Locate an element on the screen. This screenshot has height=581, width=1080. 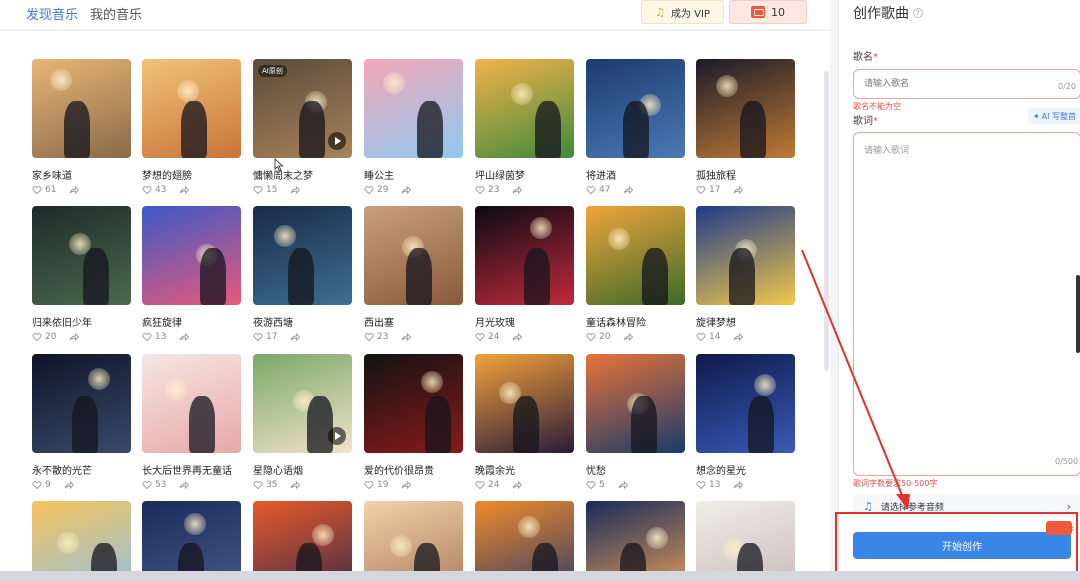
song-card: 想念的星光 13 is located at coordinates (746, 422).